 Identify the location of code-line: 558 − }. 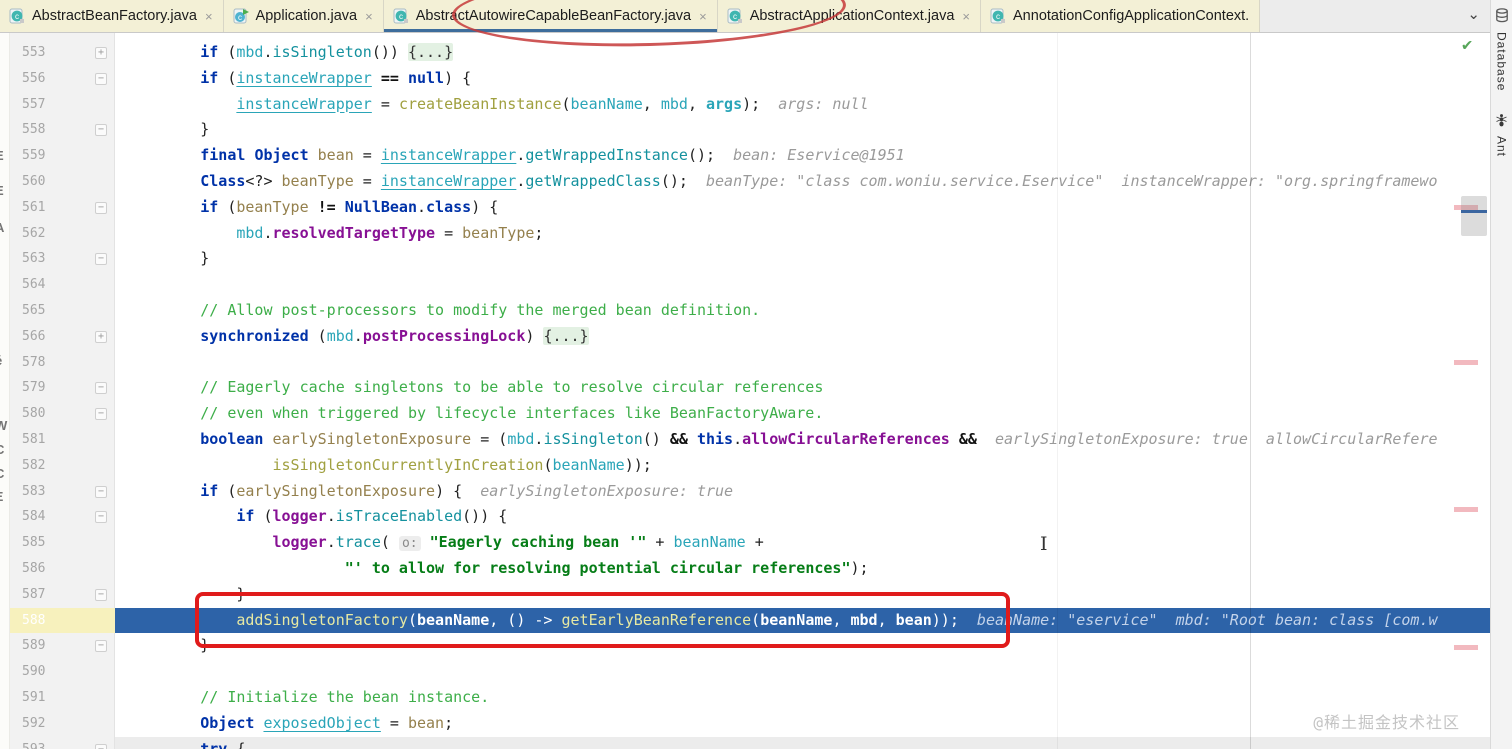
(750, 130).